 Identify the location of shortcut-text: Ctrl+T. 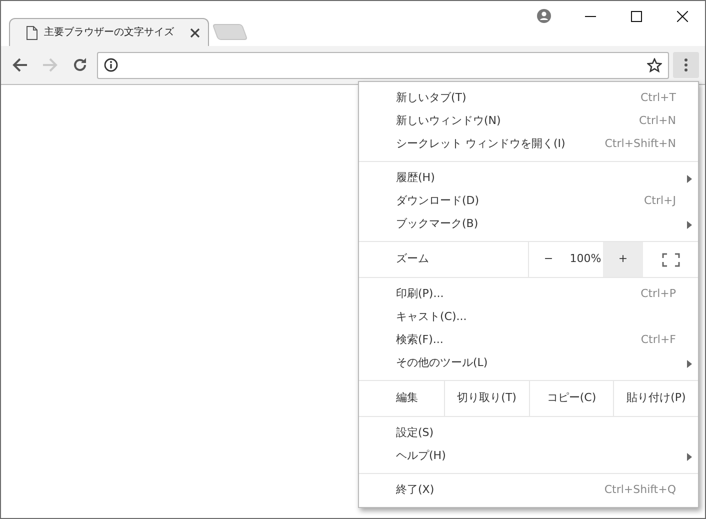
(658, 98).